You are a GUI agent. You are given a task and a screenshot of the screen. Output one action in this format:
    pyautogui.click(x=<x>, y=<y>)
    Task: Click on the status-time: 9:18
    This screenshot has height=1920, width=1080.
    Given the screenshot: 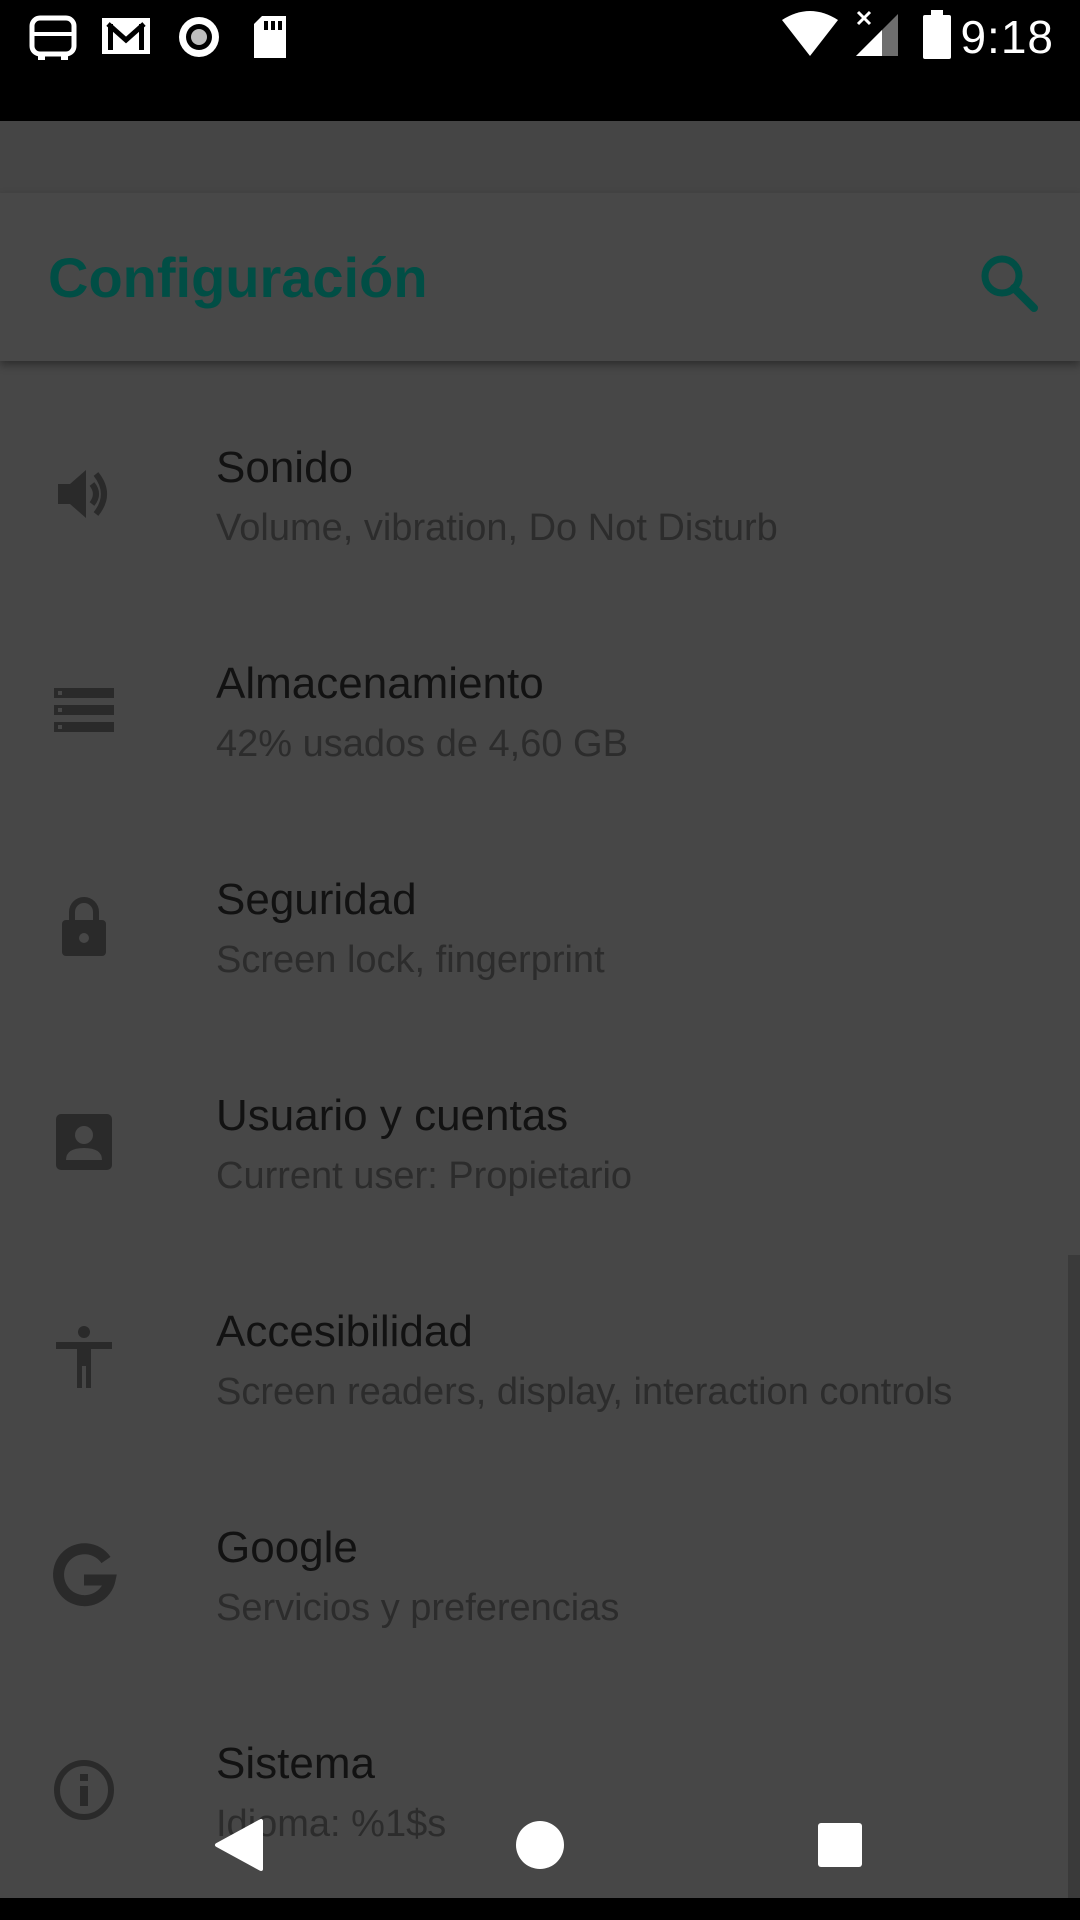 What is the action you would take?
    pyautogui.click(x=1007, y=37)
    